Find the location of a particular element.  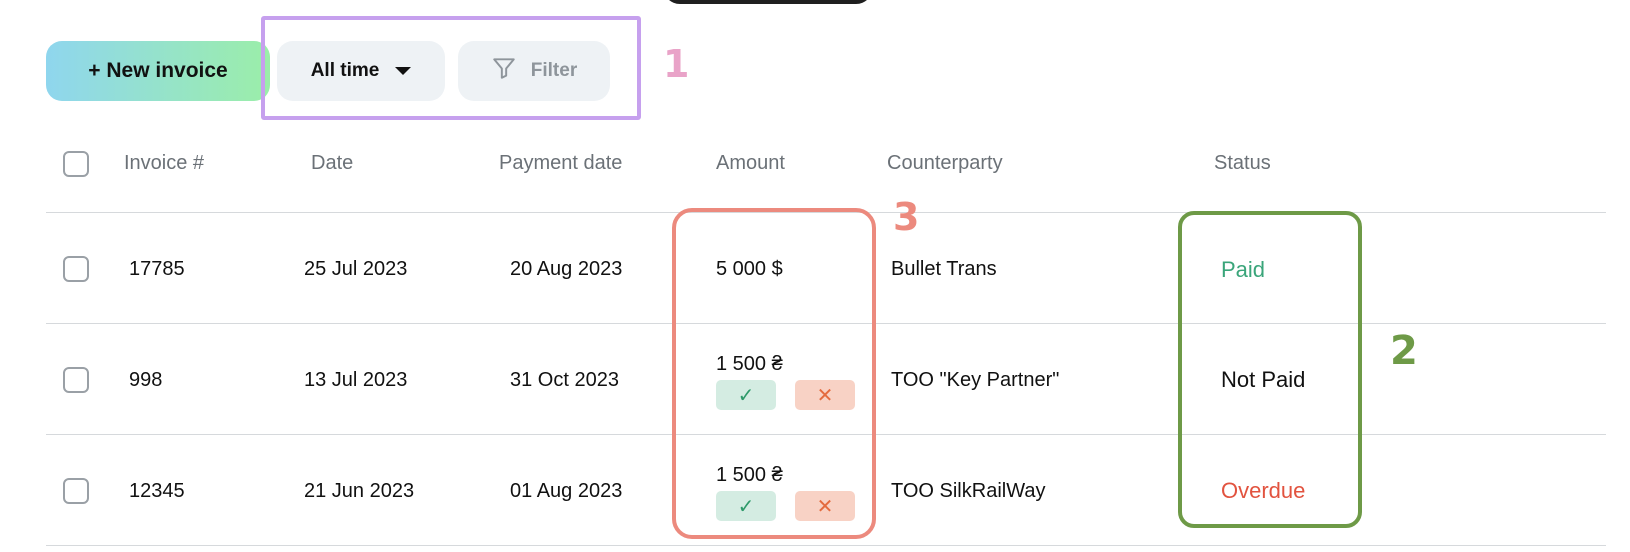

invoice-number: 998 is located at coordinates (145, 380).